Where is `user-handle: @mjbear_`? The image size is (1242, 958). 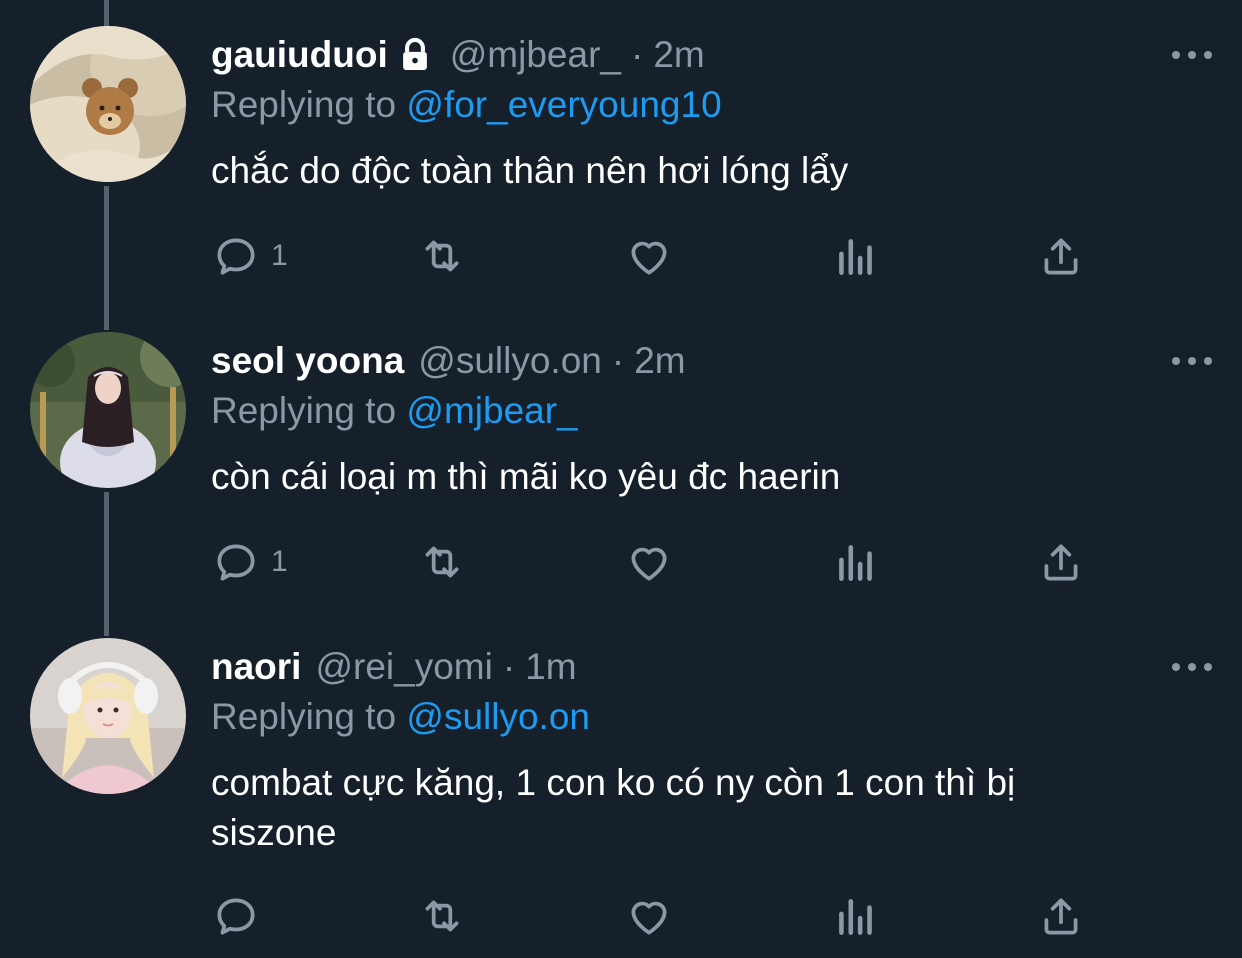 user-handle: @mjbear_ is located at coordinates (535, 55).